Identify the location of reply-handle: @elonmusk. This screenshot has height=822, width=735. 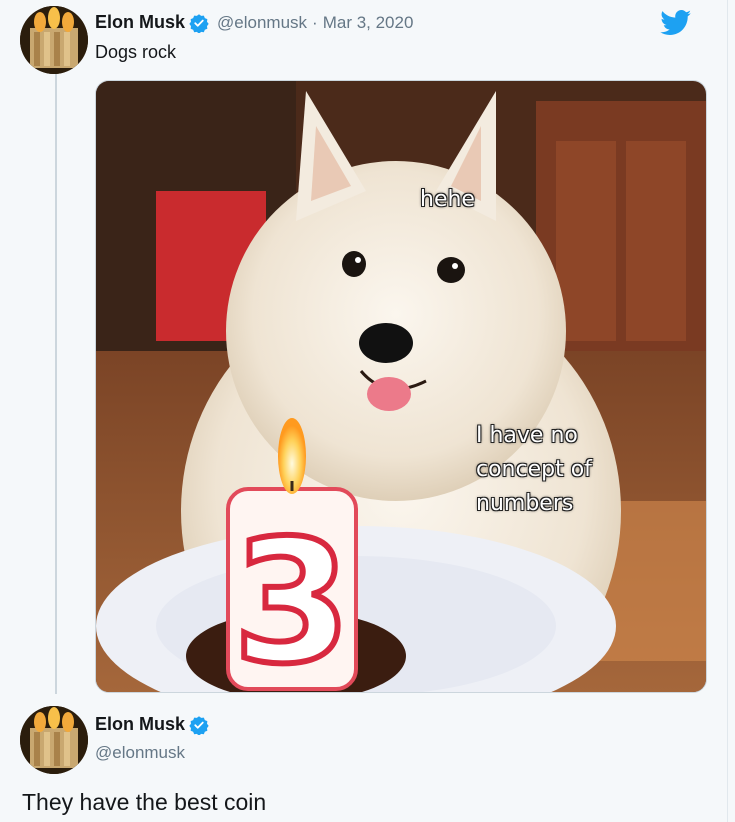
(140, 753).